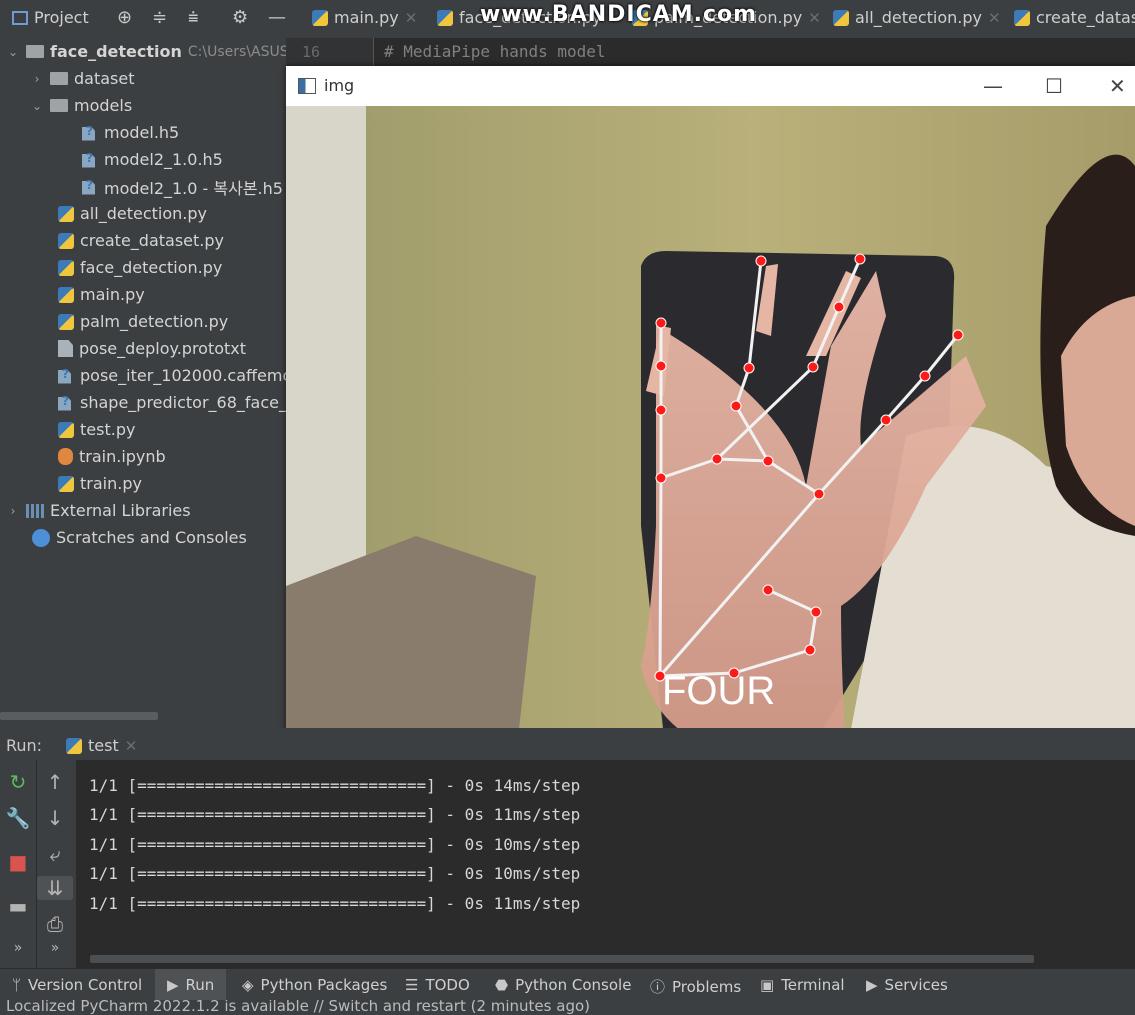 This screenshot has height=1015, width=1135. Describe the element at coordinates (146, 51) in the screenshot. I see `tree-root: ⌄ face_detection C:\Users\ASUS\` at that location.